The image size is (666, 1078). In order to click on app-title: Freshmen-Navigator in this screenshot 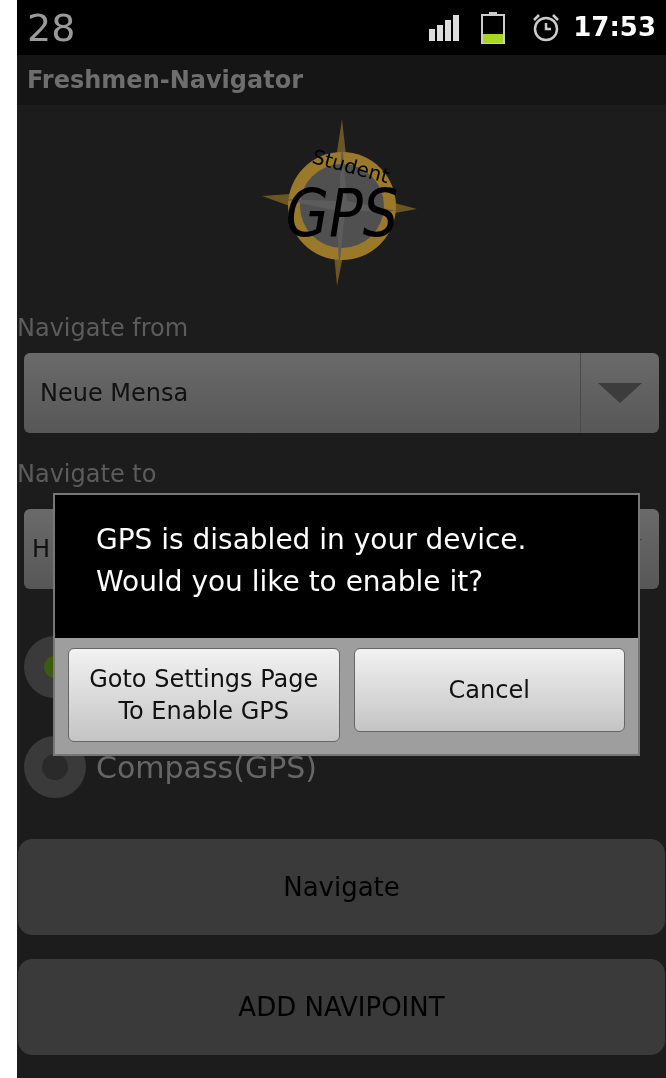, I will do `click(165, 80)`.